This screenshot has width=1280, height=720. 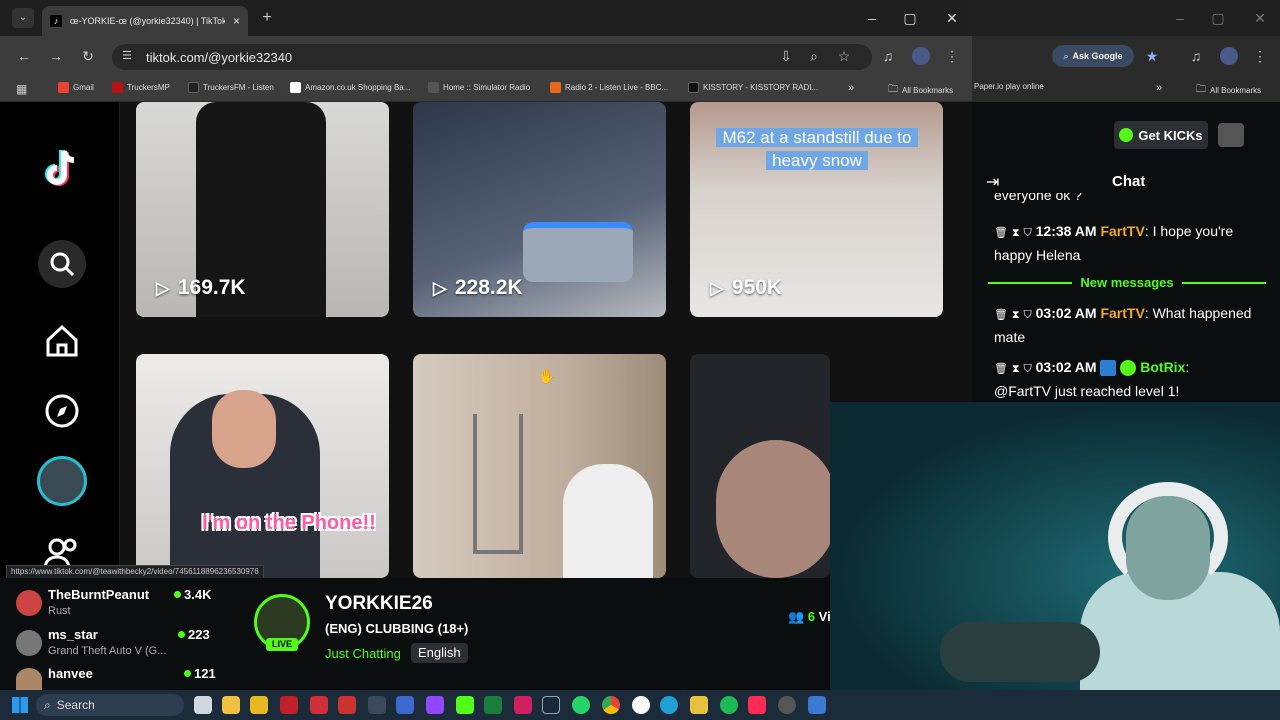 I want to click on spotify-icon, so click(x=729, y=705).